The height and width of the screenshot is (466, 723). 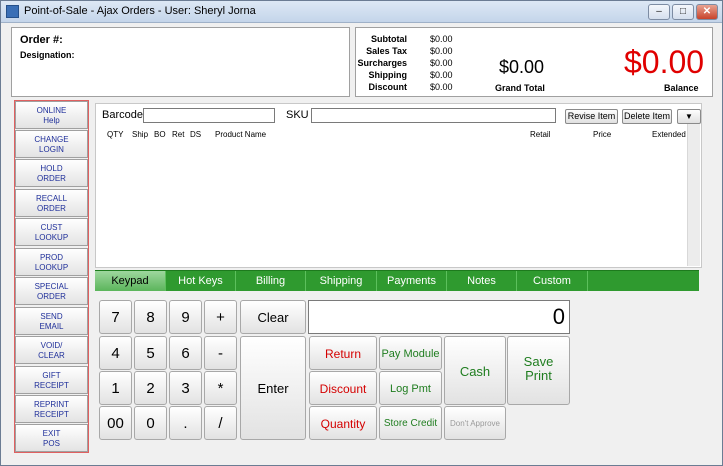 I want to click on save-label: Save, so click(x=538, y=361).